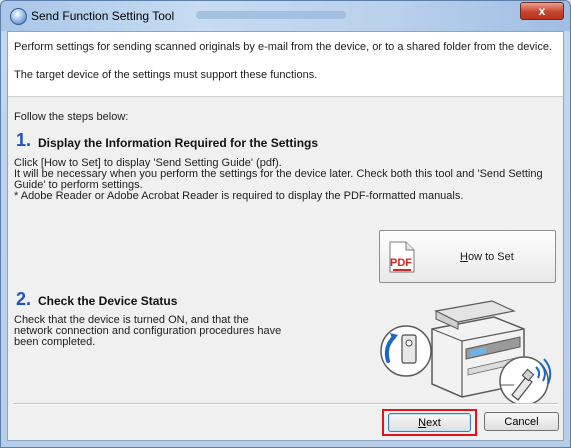 This screenshot has height=448, width=571. Describe the element at coordinates (18, 16) in the screenshot. I see `app-icon` at that location.